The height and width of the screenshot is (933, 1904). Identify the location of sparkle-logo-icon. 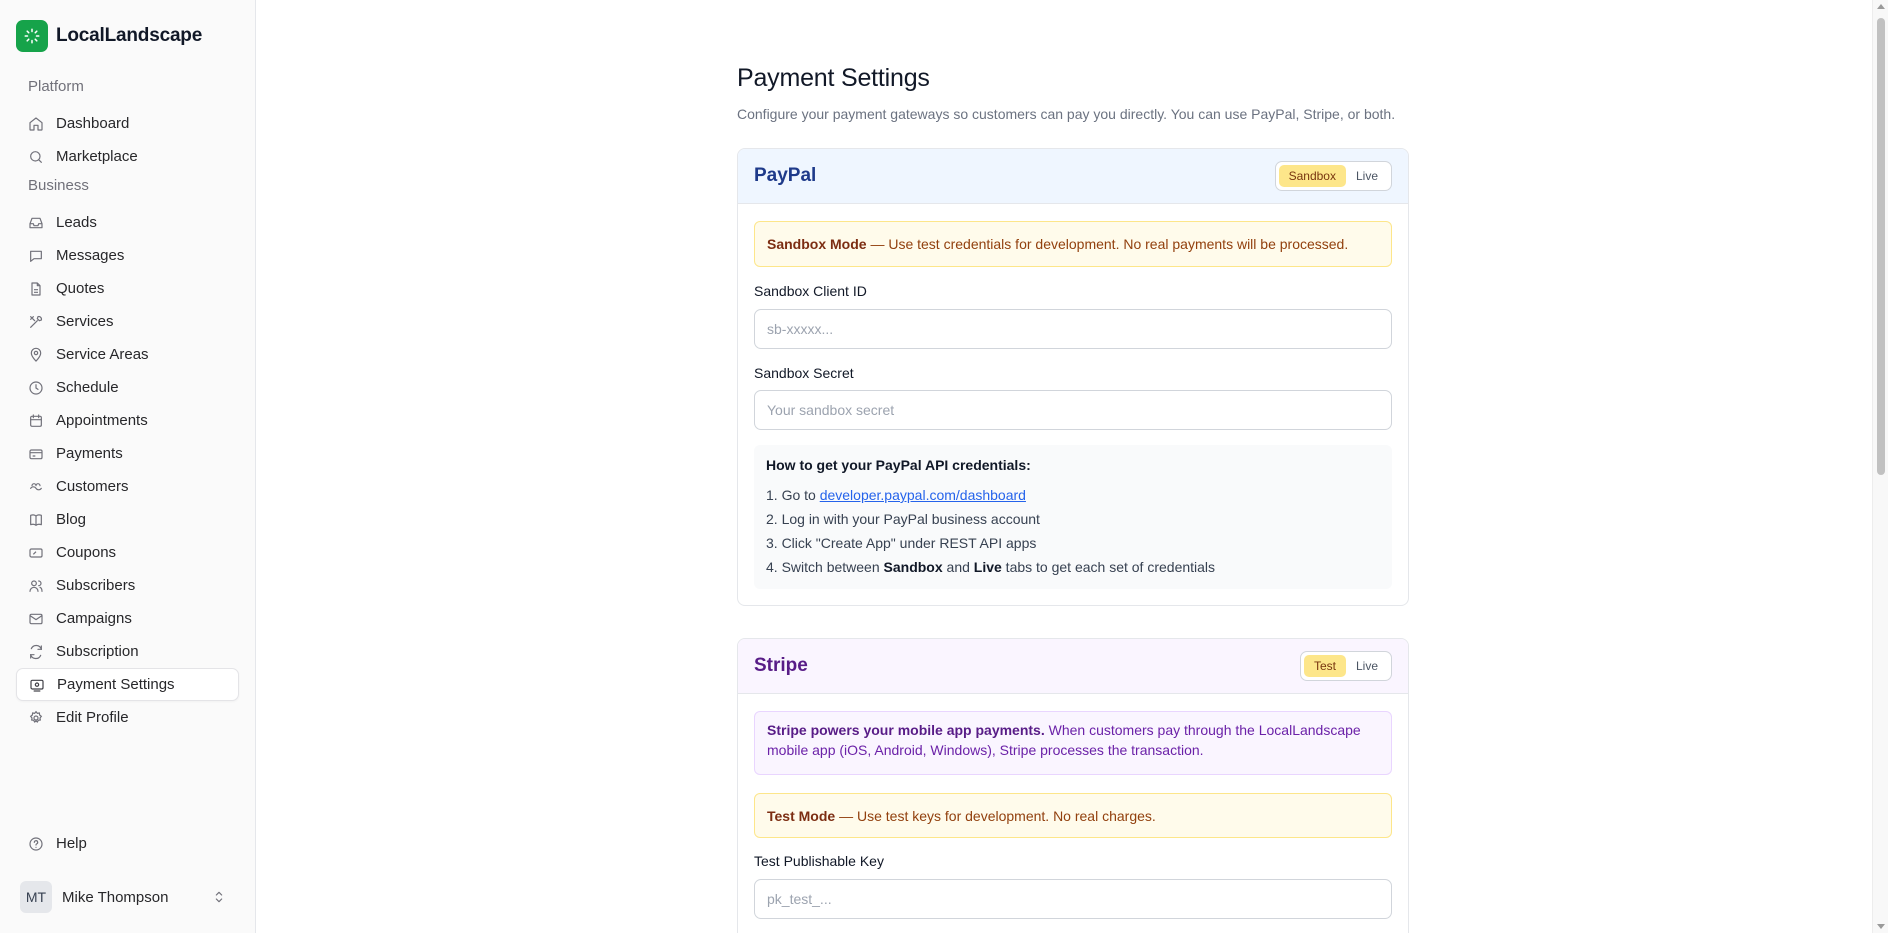
(32, 36).